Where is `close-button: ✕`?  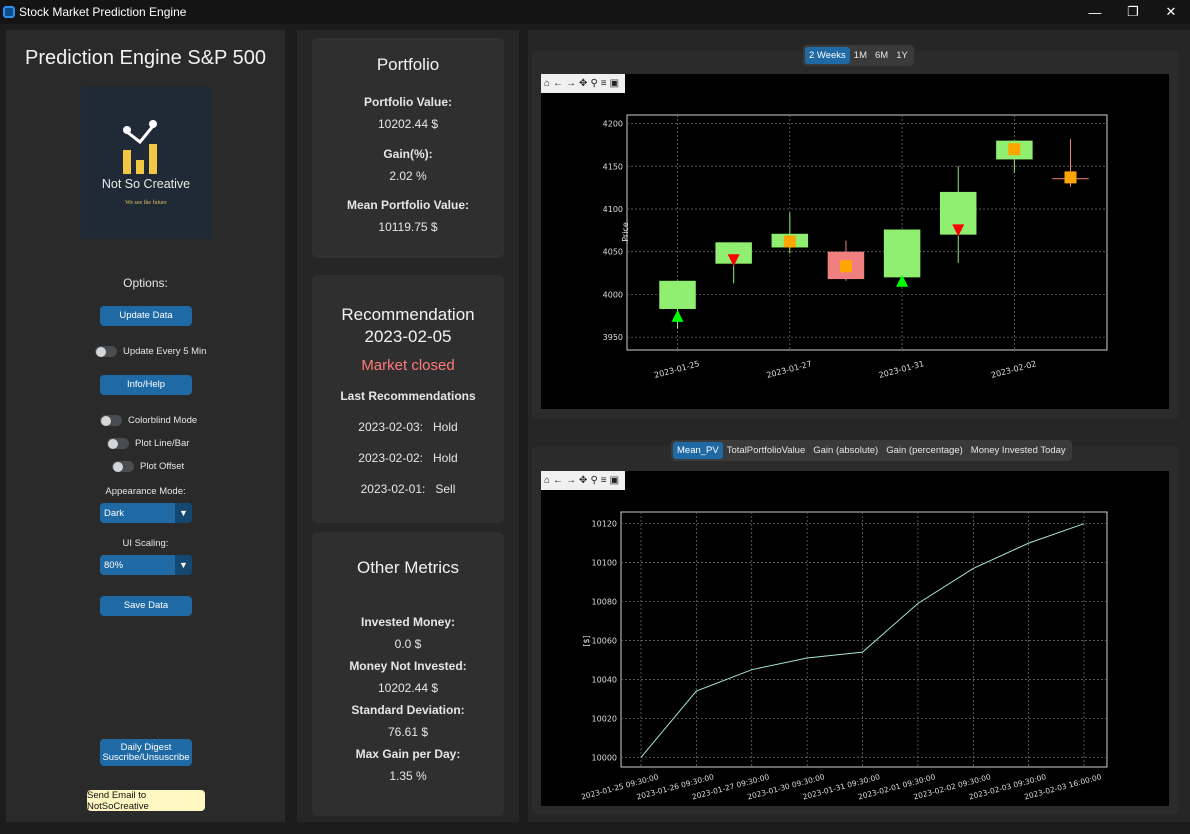 close-button: ✕ is located at coordinates (1171, 12).